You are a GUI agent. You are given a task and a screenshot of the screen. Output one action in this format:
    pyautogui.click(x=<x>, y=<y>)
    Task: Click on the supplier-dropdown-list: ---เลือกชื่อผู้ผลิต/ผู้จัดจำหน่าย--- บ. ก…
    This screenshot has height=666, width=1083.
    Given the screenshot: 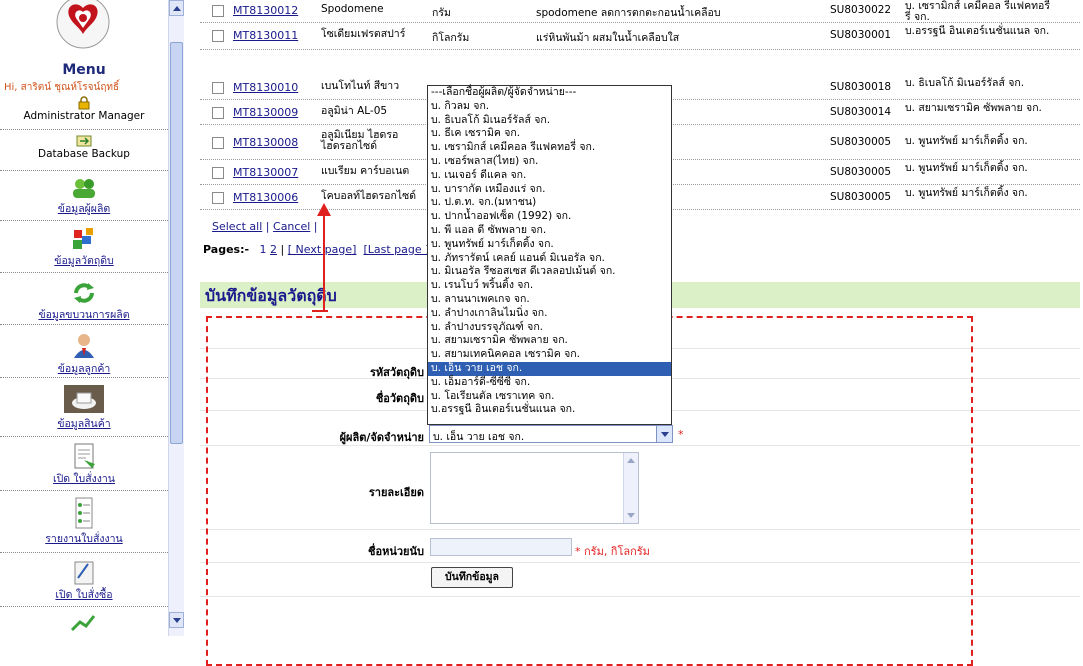 What is the action you would take?
    pyautogui.click(x=549, y=255)
    